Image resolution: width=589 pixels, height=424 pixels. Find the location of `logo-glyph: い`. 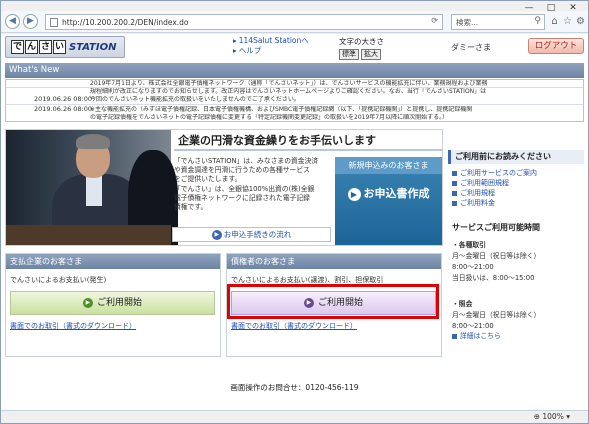

logo-glyph: い is located at coordinates (59, 47).